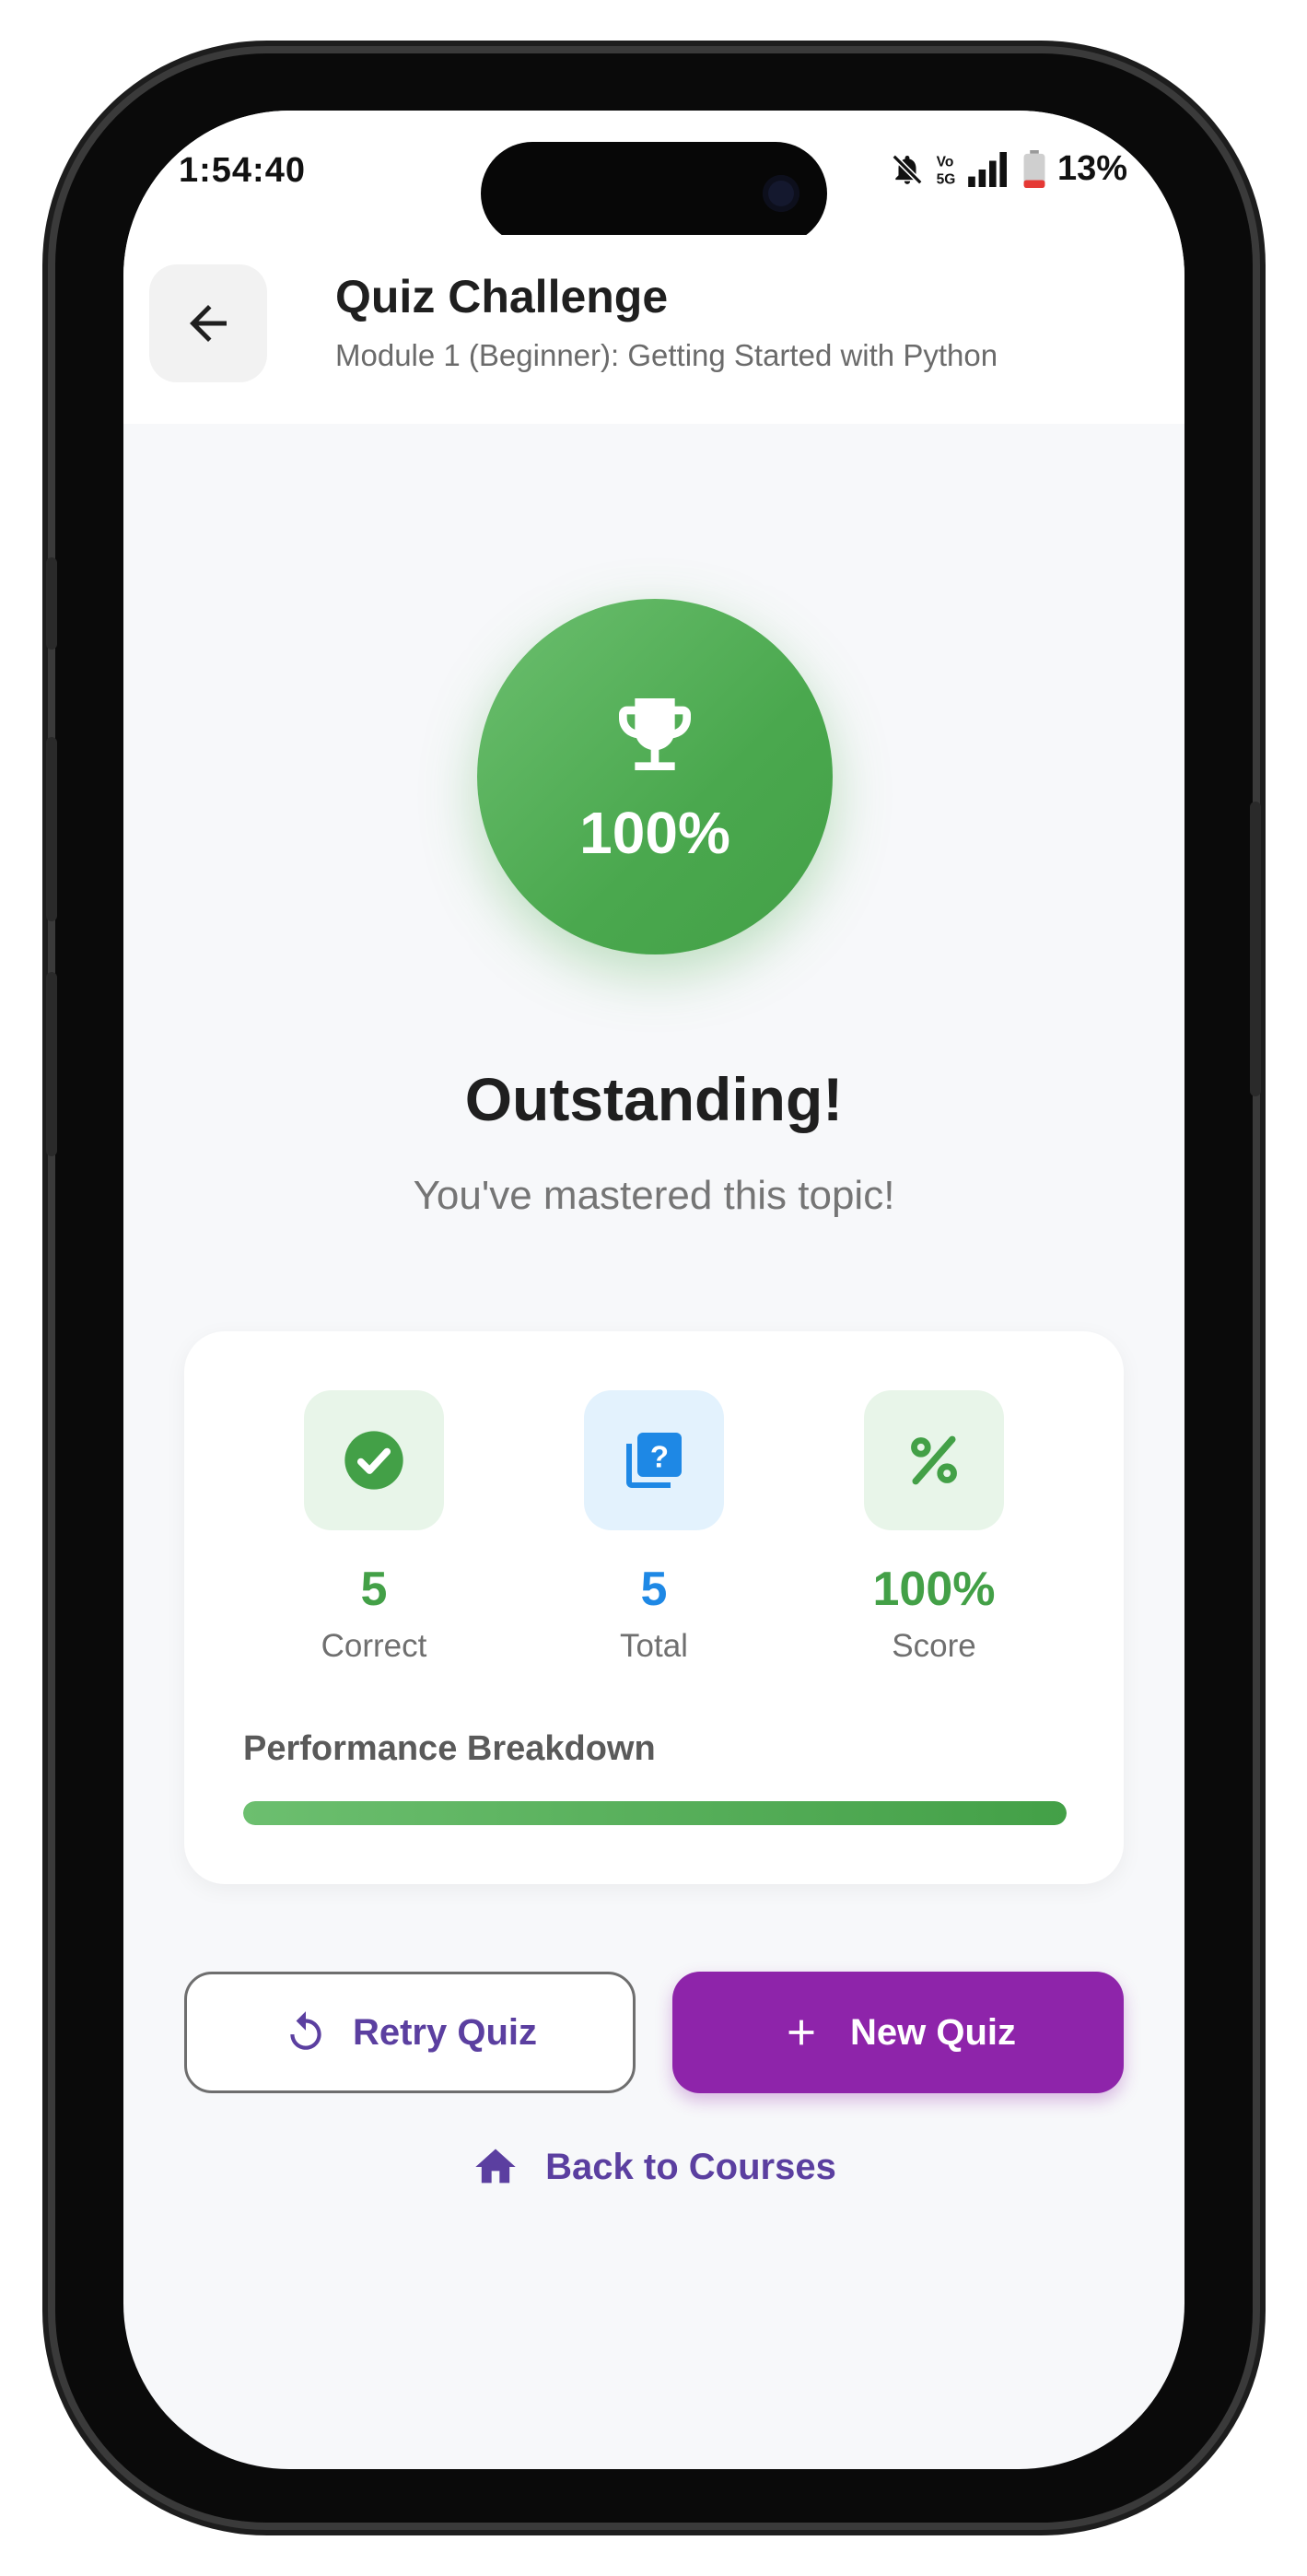 The image size is (1307, 2576). I want to click on mute-switch, so click(52, 603).